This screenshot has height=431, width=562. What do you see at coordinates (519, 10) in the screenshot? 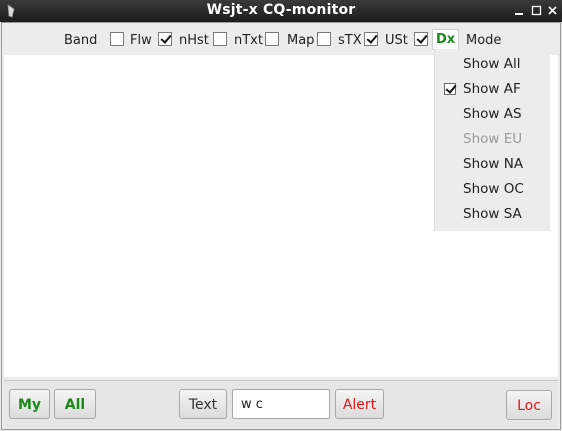
I see `minimize-button` at bounding box center [519, 10].